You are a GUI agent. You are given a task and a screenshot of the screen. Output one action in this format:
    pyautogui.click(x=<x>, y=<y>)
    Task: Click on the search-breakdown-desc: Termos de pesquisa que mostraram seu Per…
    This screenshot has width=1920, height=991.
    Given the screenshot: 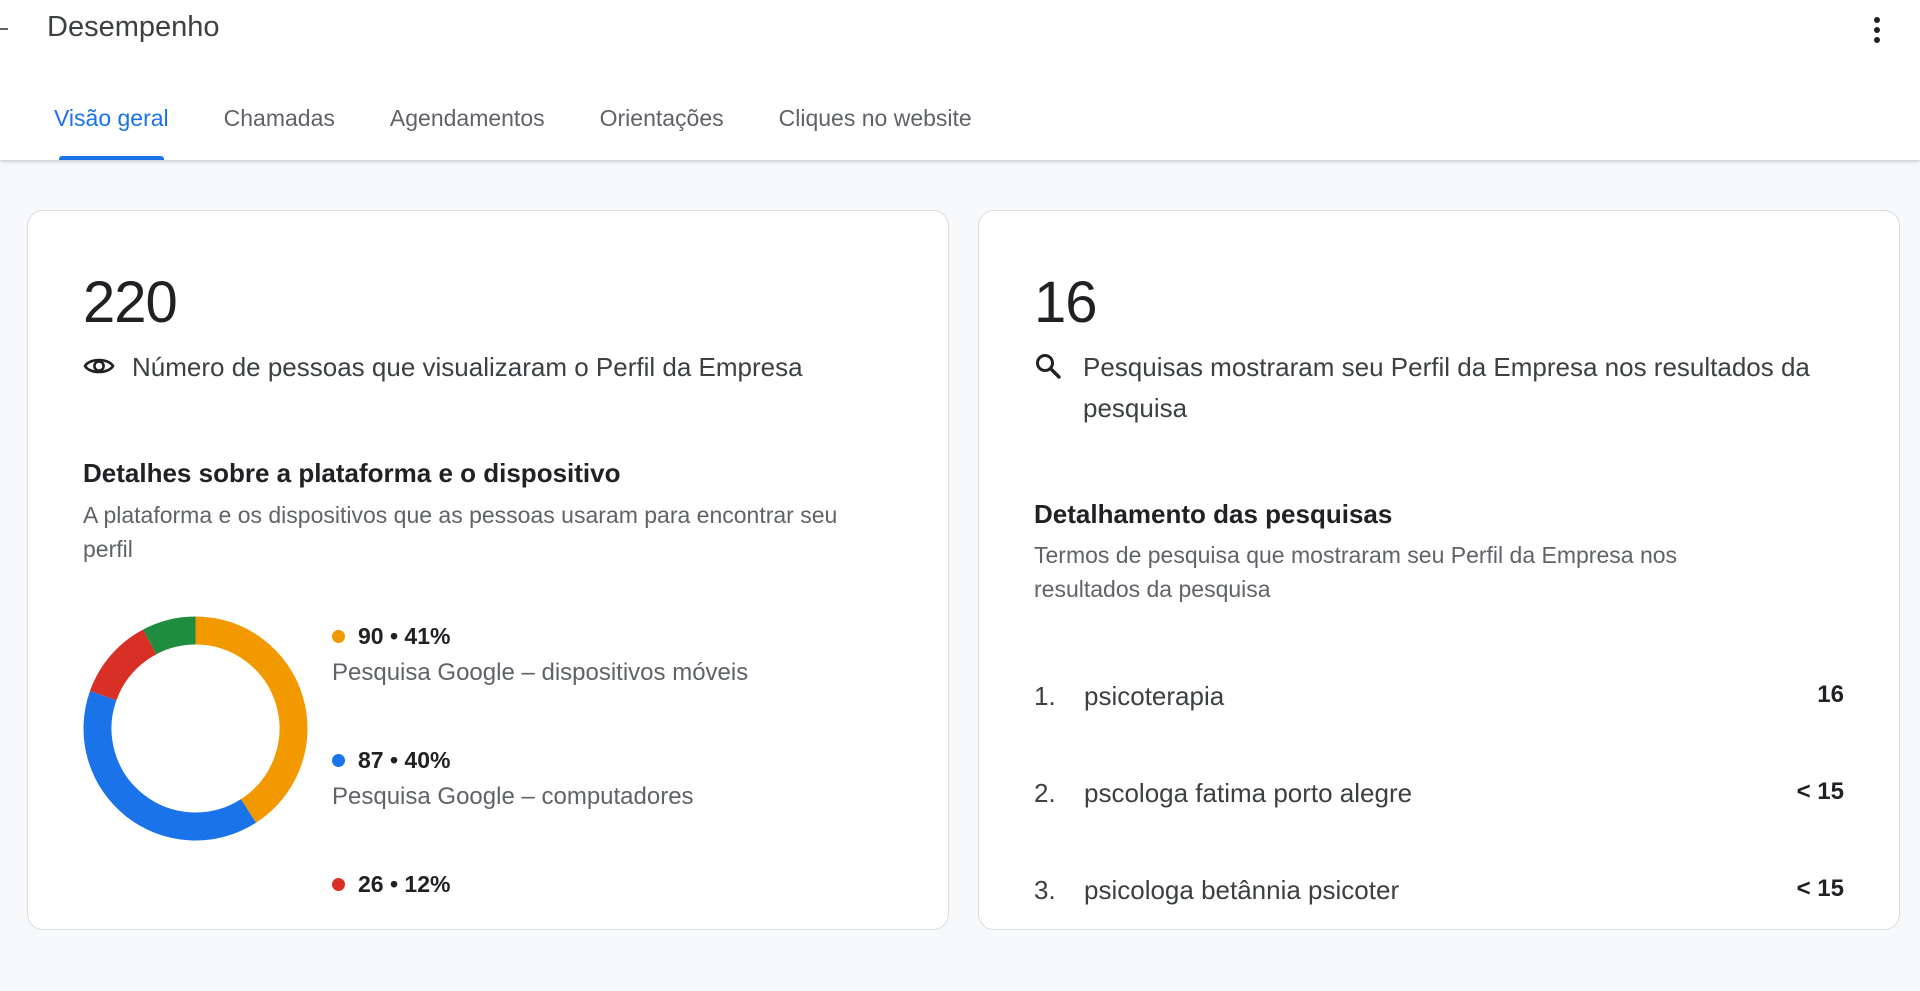 What is the action you would take?
    pyautogui.click(x=1356, y=572)
    